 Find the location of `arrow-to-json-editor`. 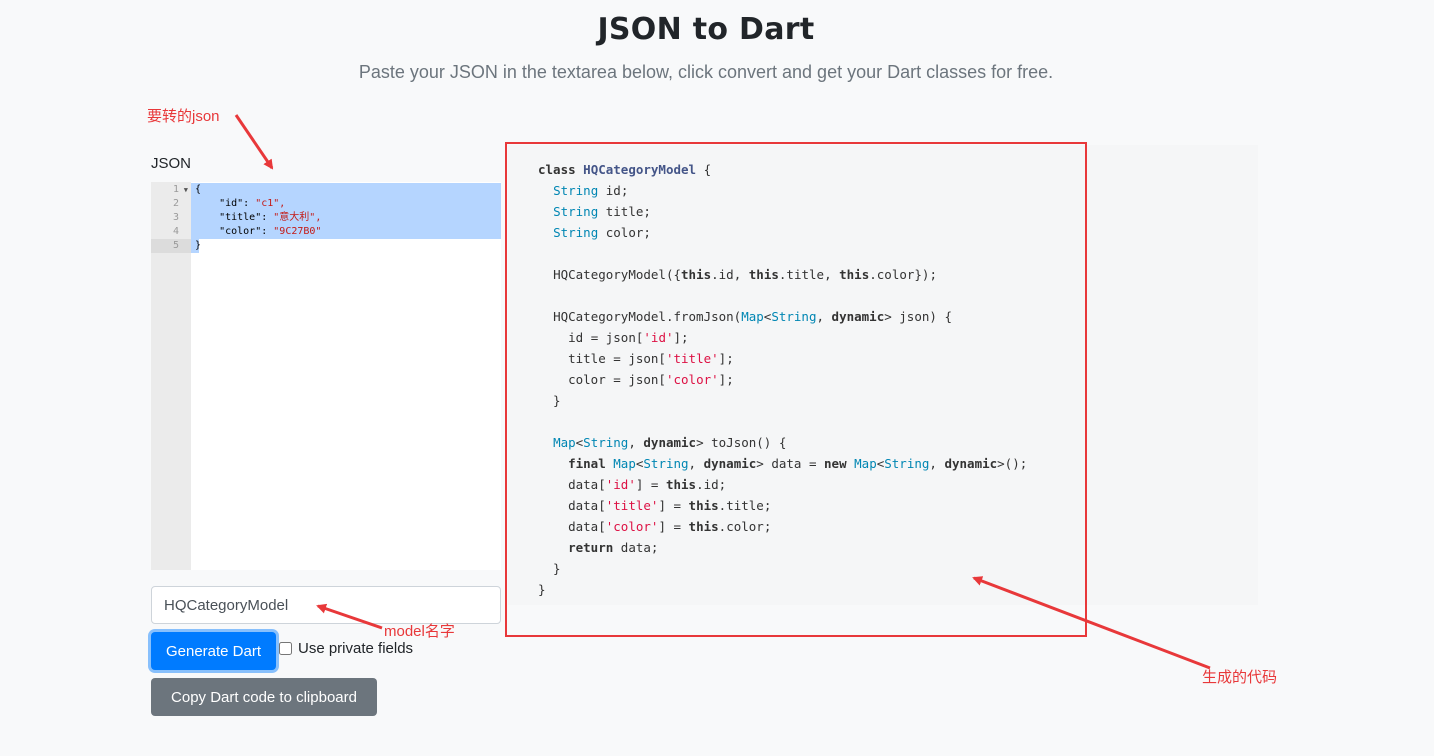

arrow-to-json-editor is located at coordinates (254, 142).